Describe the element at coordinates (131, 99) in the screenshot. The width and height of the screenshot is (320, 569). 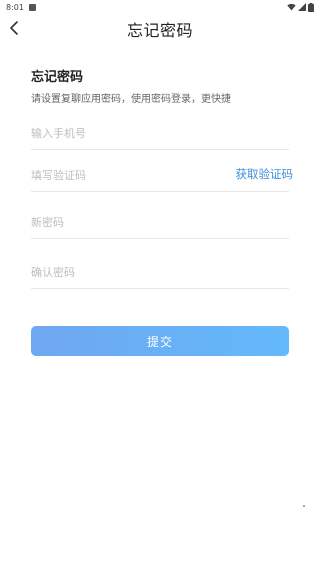
I see `form-subtitle: 请设置复聊应用密码，使用密码登录，更快捷` at that location.